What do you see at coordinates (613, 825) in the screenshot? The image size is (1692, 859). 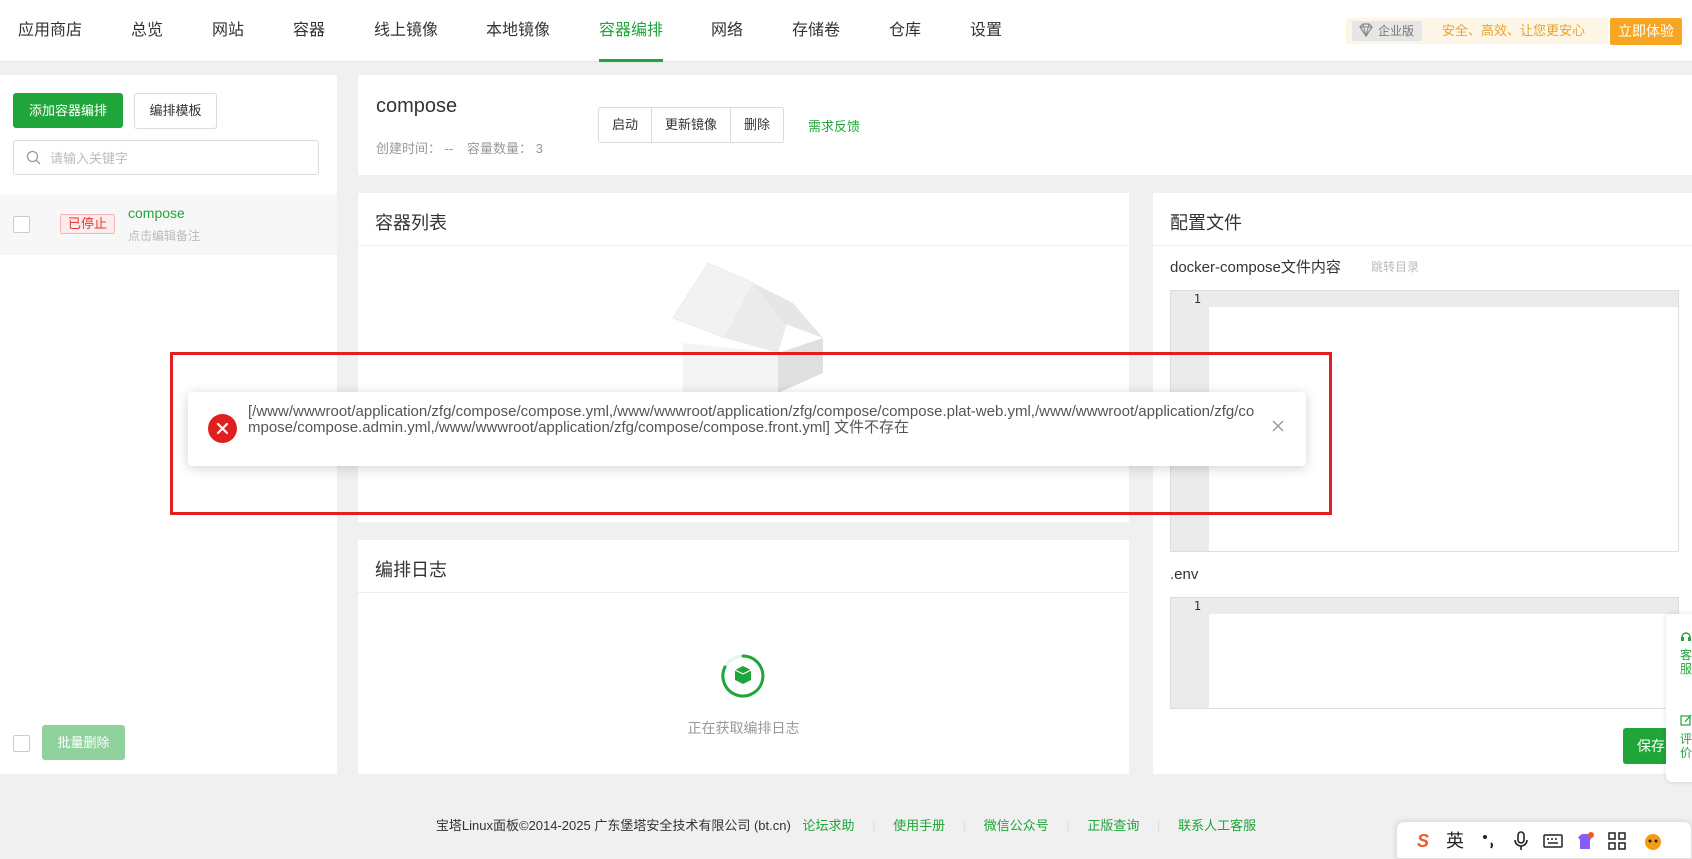 I see `footer-copyright: 宝塔Linux面板©2014-2025 广东堡塔安全技术有限公司 (bt.cn)` at bounding box center [613, 825].